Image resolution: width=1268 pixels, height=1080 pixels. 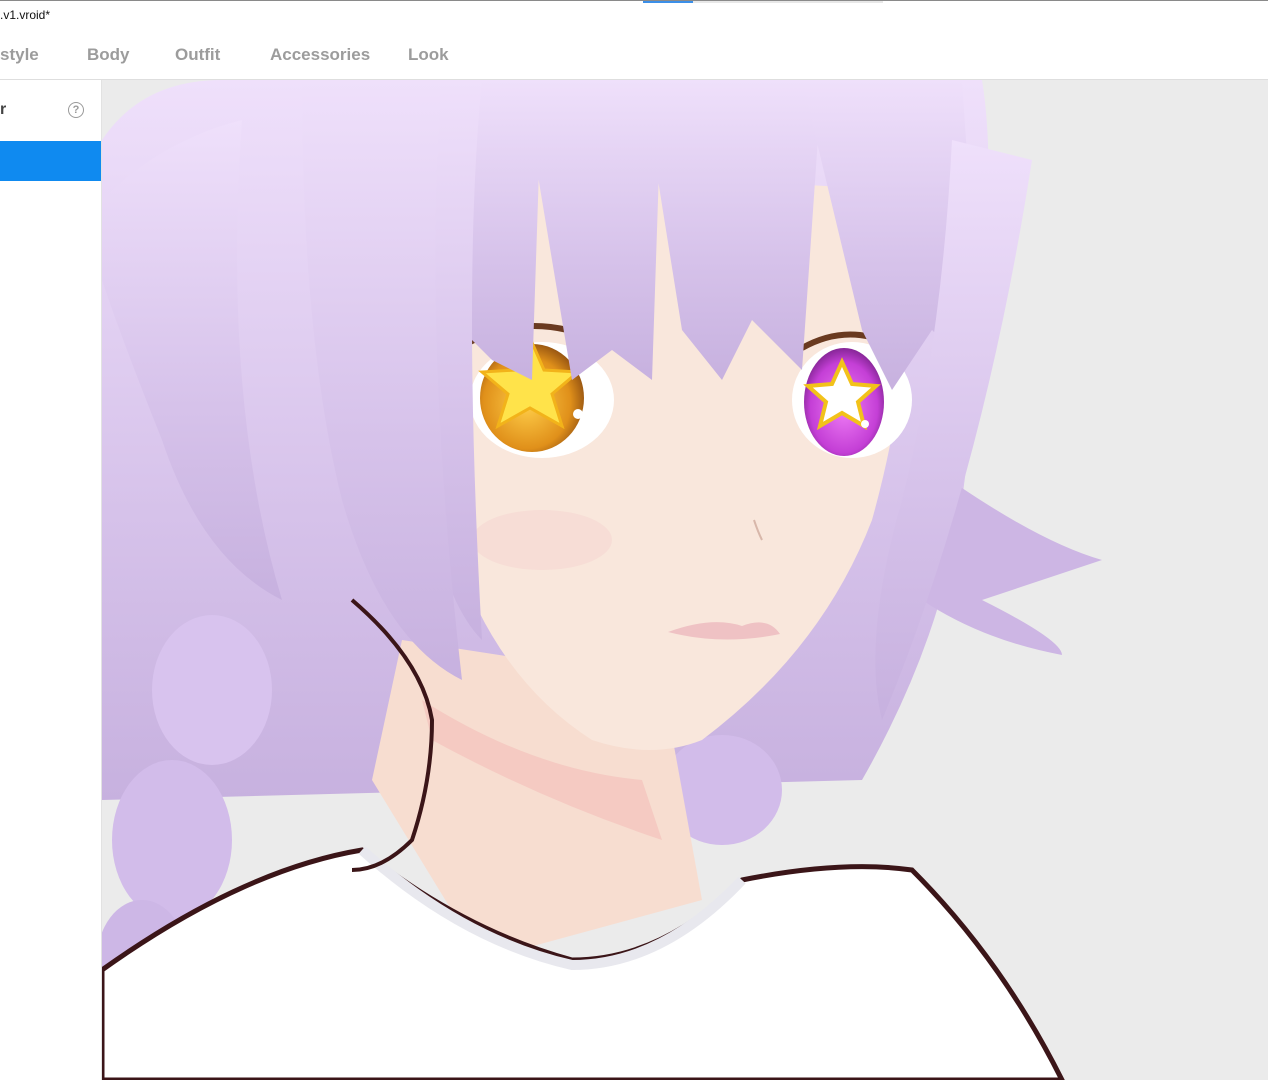 I want to click on help-icon: ?, so click(x=76, y=110).